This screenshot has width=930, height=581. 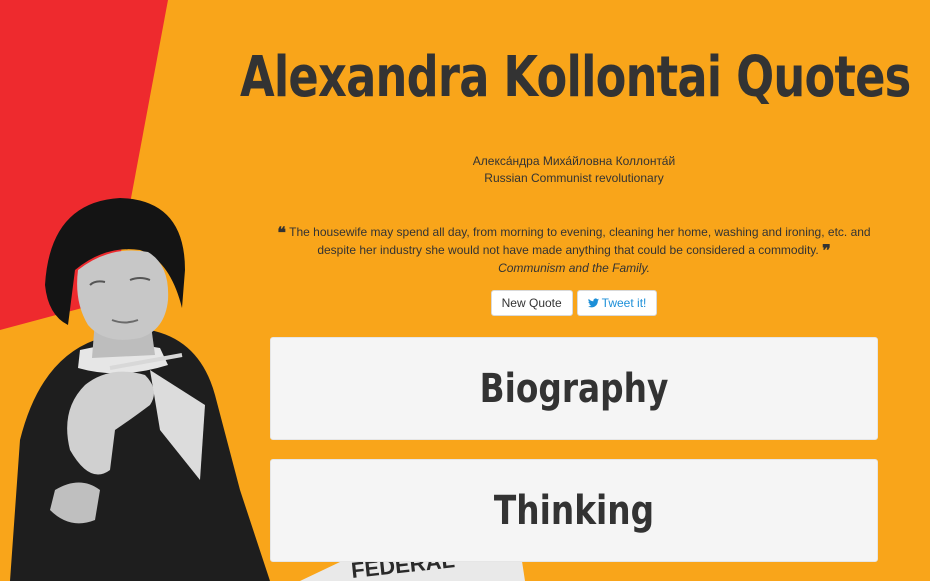 What do you see at coordinates (624, 303) in the screenshot?
I see `tweet-button-label: Tweet it!` at bounding box center [624, 303].